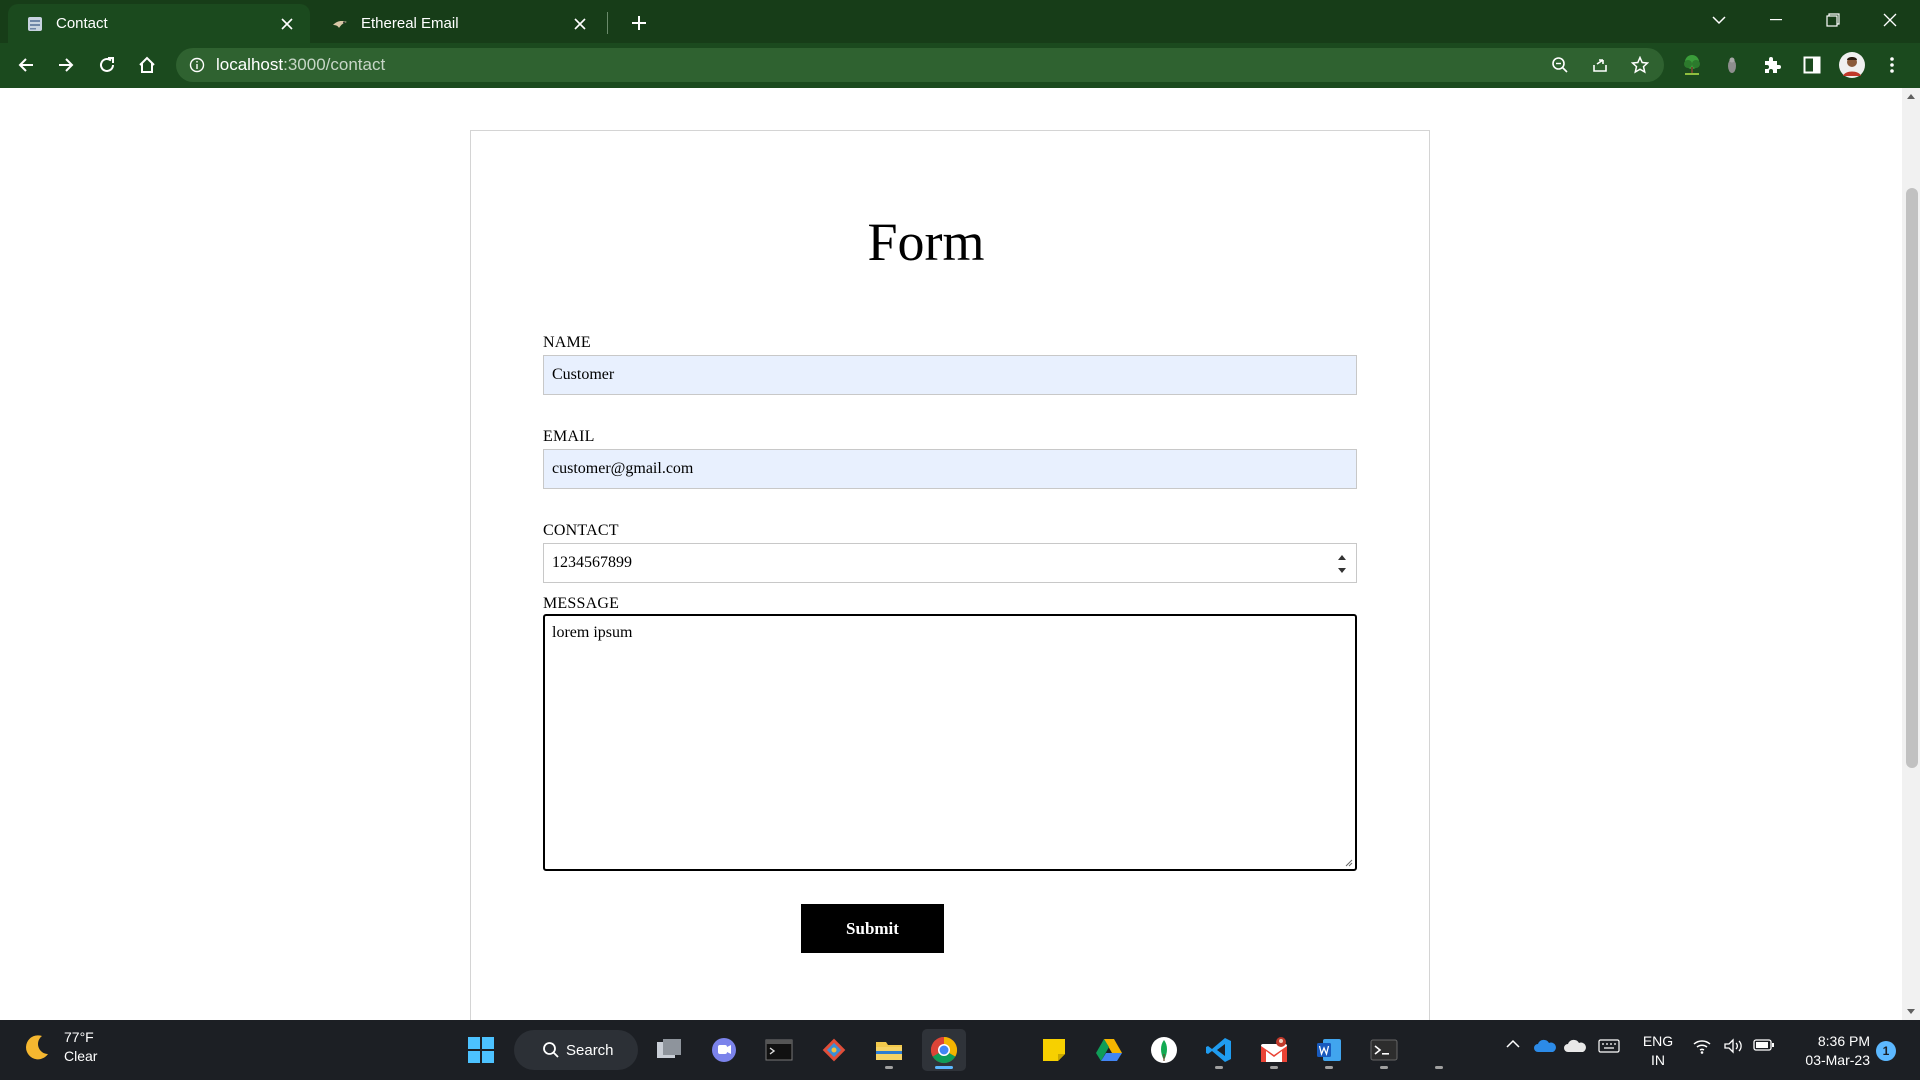 This screenshot has height=1080, width=1920. Describe the element at coordinates (147, 65) in the screenshot. I see `home-icon` at that location.